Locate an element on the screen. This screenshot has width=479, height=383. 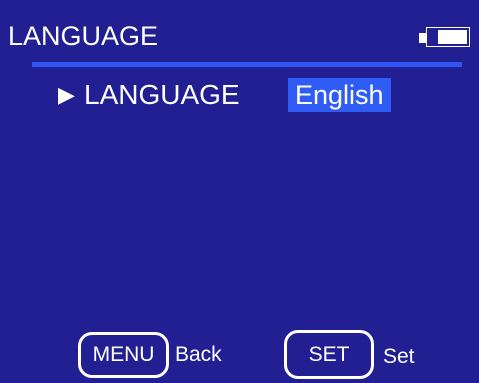
battery-level-fill is located at coordinates (452, 37).